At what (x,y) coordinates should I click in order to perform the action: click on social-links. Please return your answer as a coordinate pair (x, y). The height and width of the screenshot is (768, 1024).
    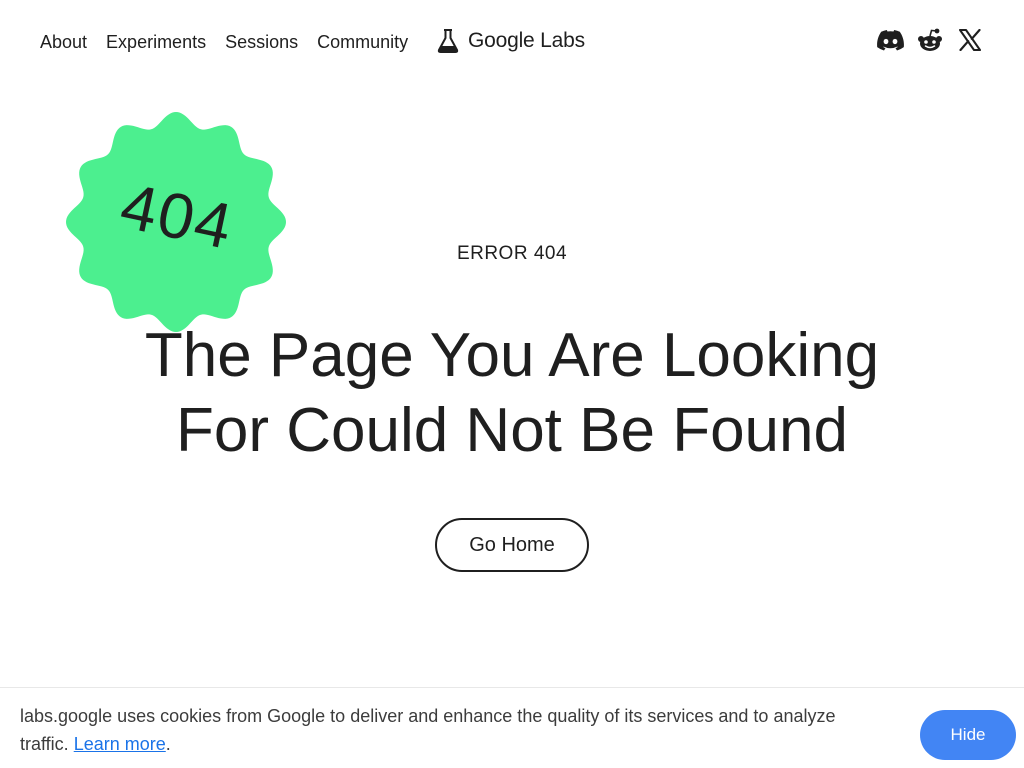
    Looking at the image, I should click on (924, 40).